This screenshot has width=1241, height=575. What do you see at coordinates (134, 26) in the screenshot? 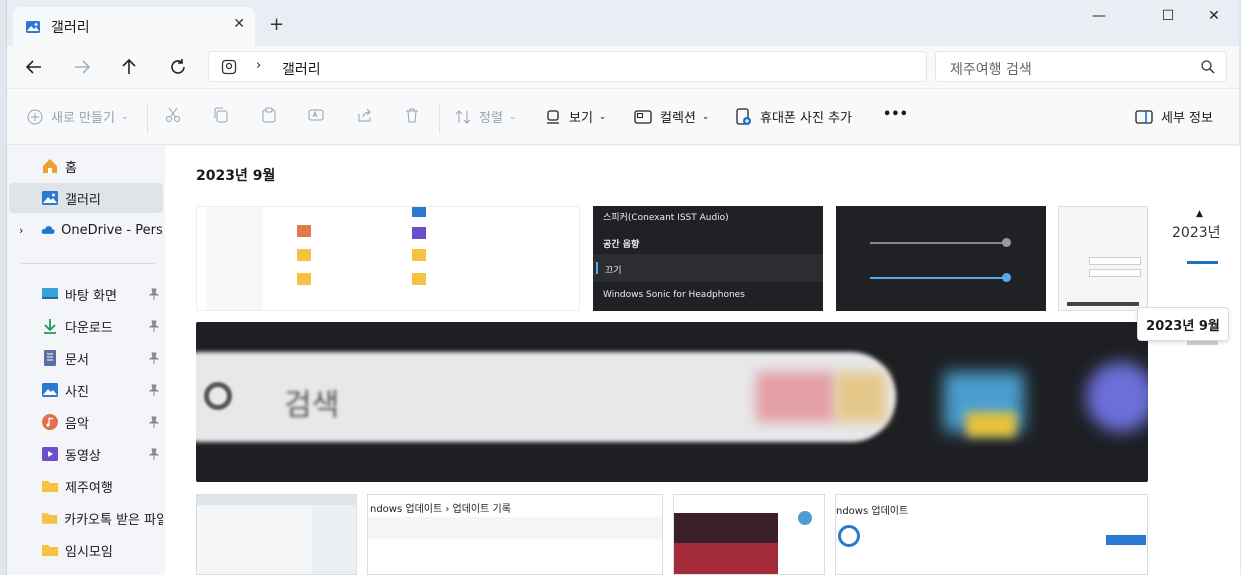
I see `tab-gallery: 갤러리 ✕` at bounding box center [134, 26].